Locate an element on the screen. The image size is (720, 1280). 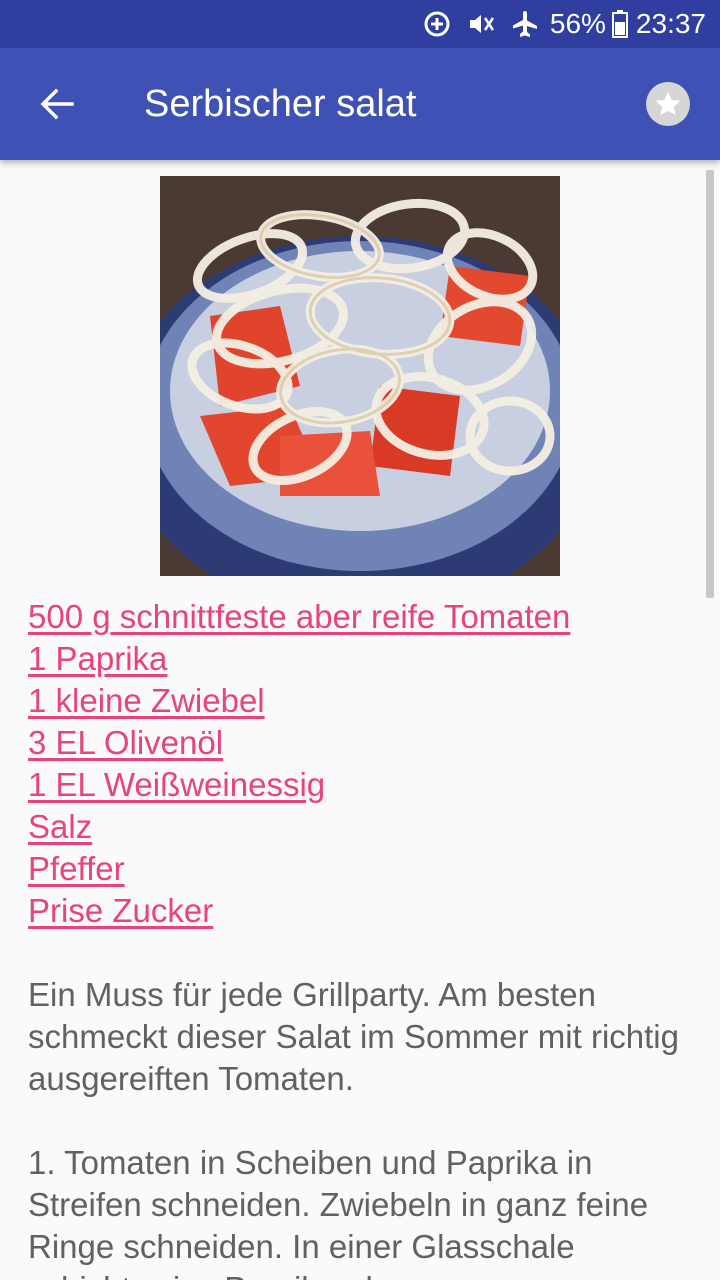
app-bar: Serbischer salat is located at coordinates (360, 104).